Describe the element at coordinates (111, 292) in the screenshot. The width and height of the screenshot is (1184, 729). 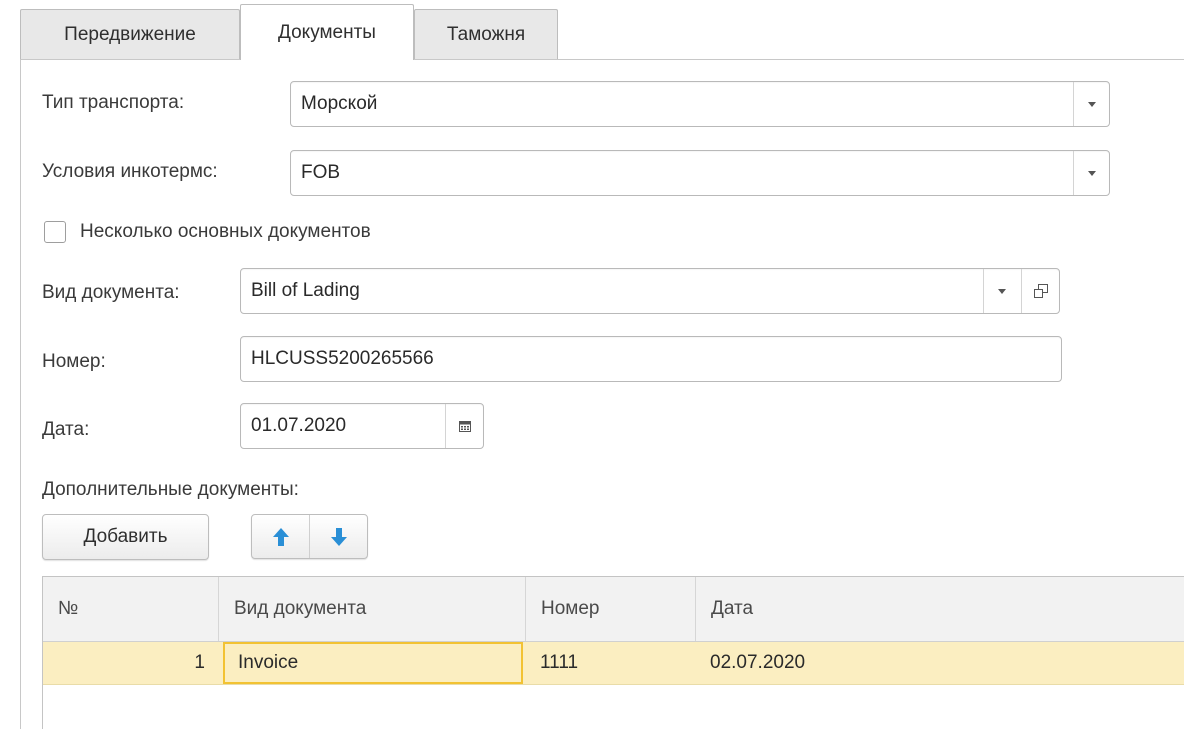
I see `doc-type-label: Вид документа:` at that location.